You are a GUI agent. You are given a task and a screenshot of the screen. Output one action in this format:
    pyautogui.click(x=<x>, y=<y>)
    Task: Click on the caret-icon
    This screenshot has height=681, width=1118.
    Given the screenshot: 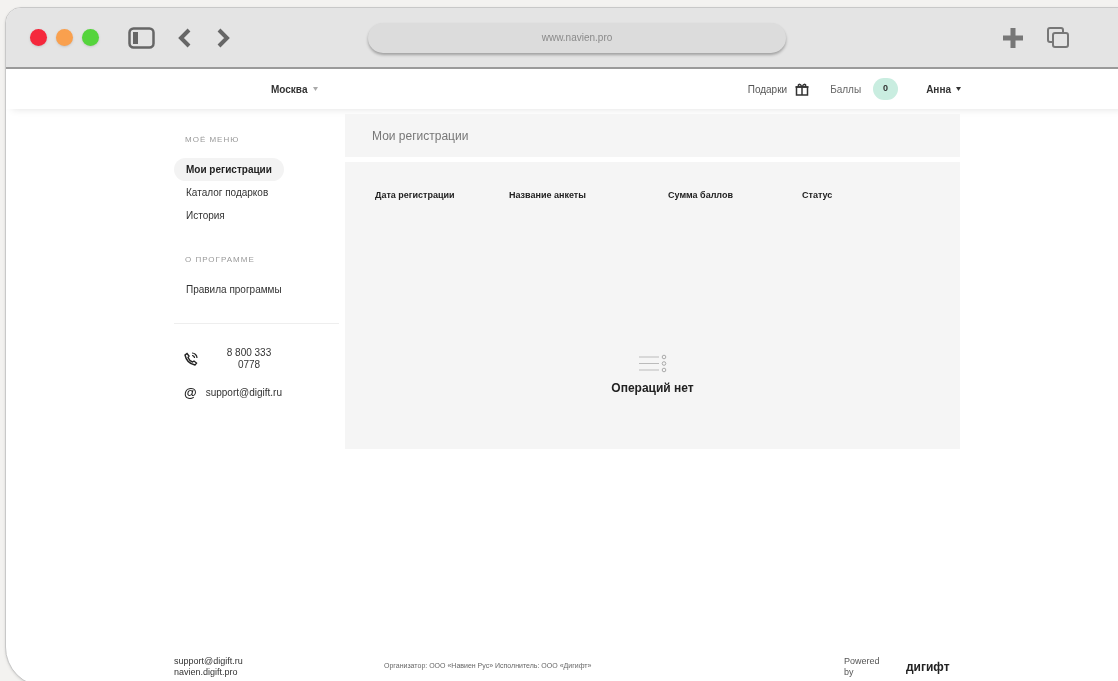 What is the action you would take?
    pyautogui.click(x=958, y=89)
    